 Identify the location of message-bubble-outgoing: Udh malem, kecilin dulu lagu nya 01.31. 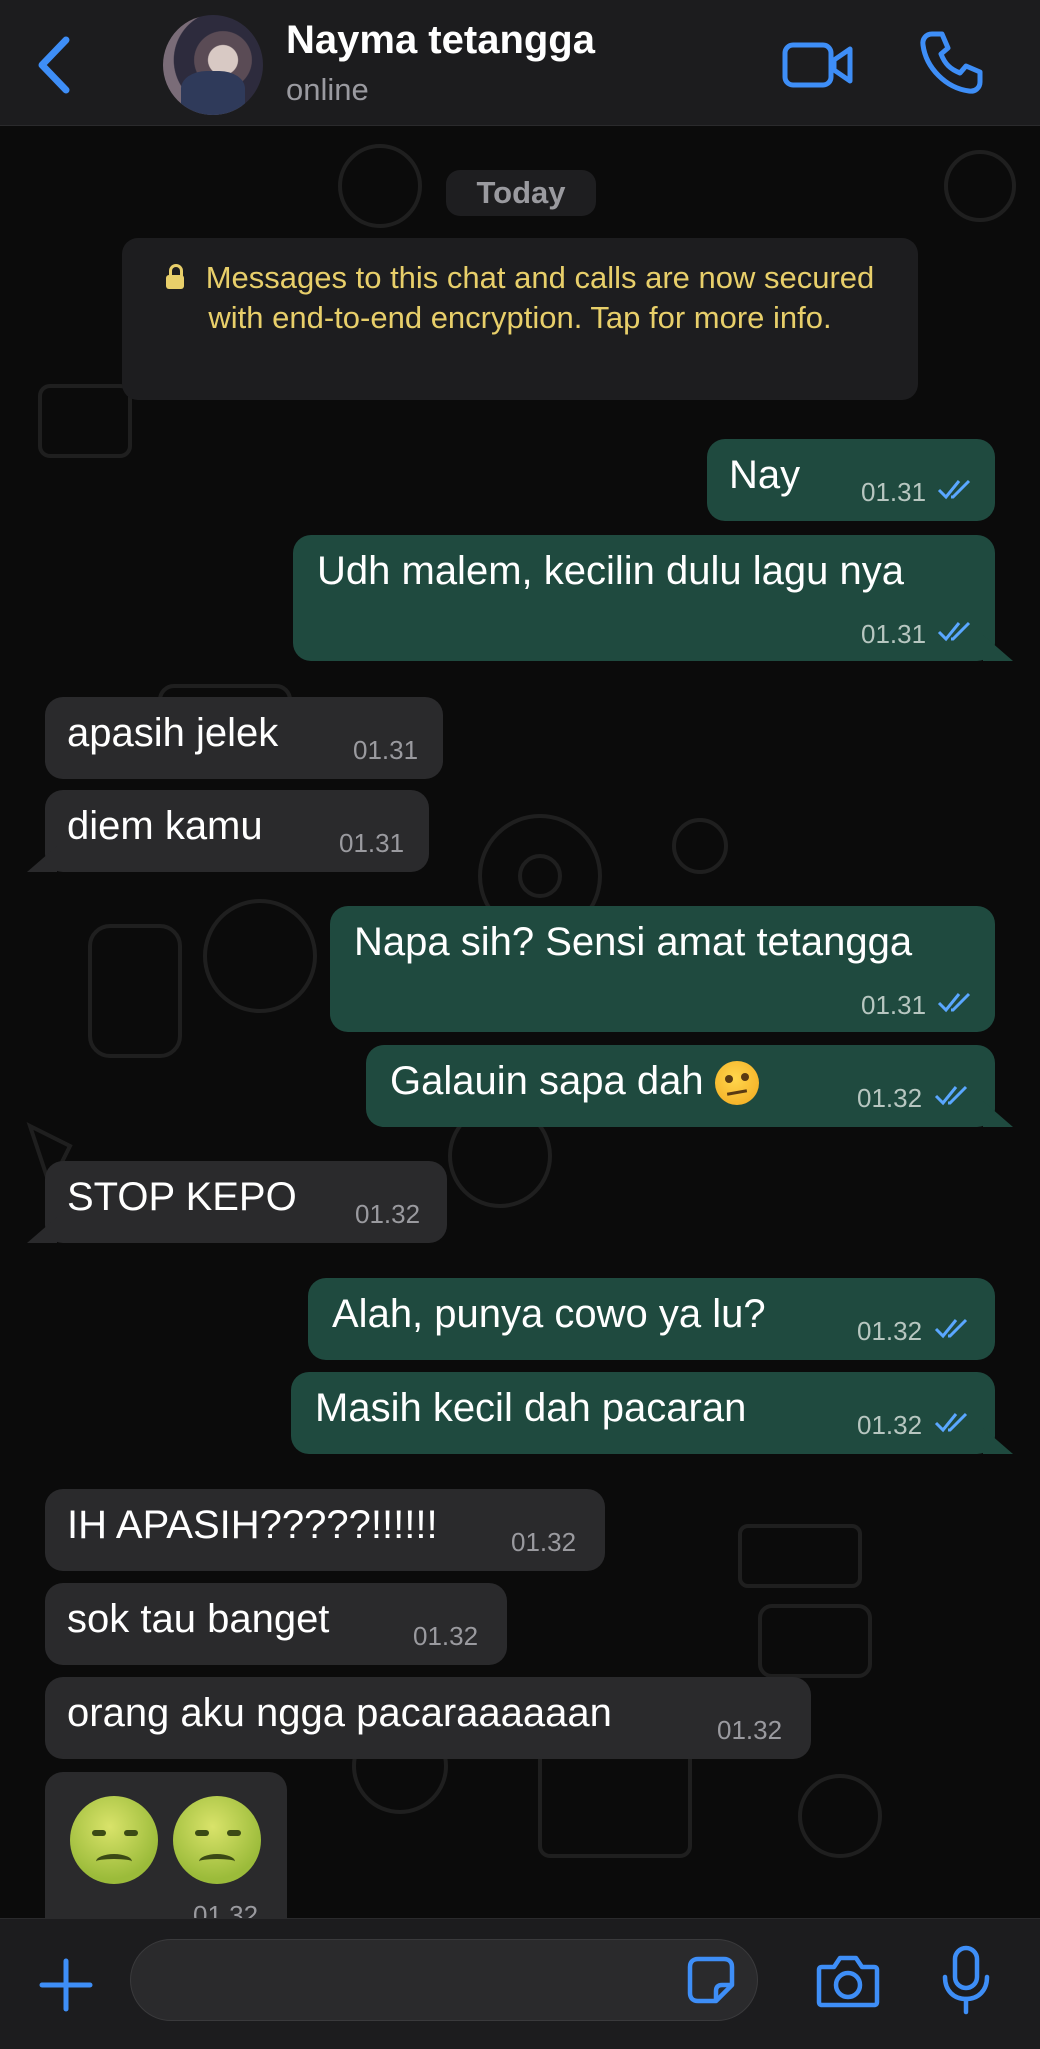
(653, 598).